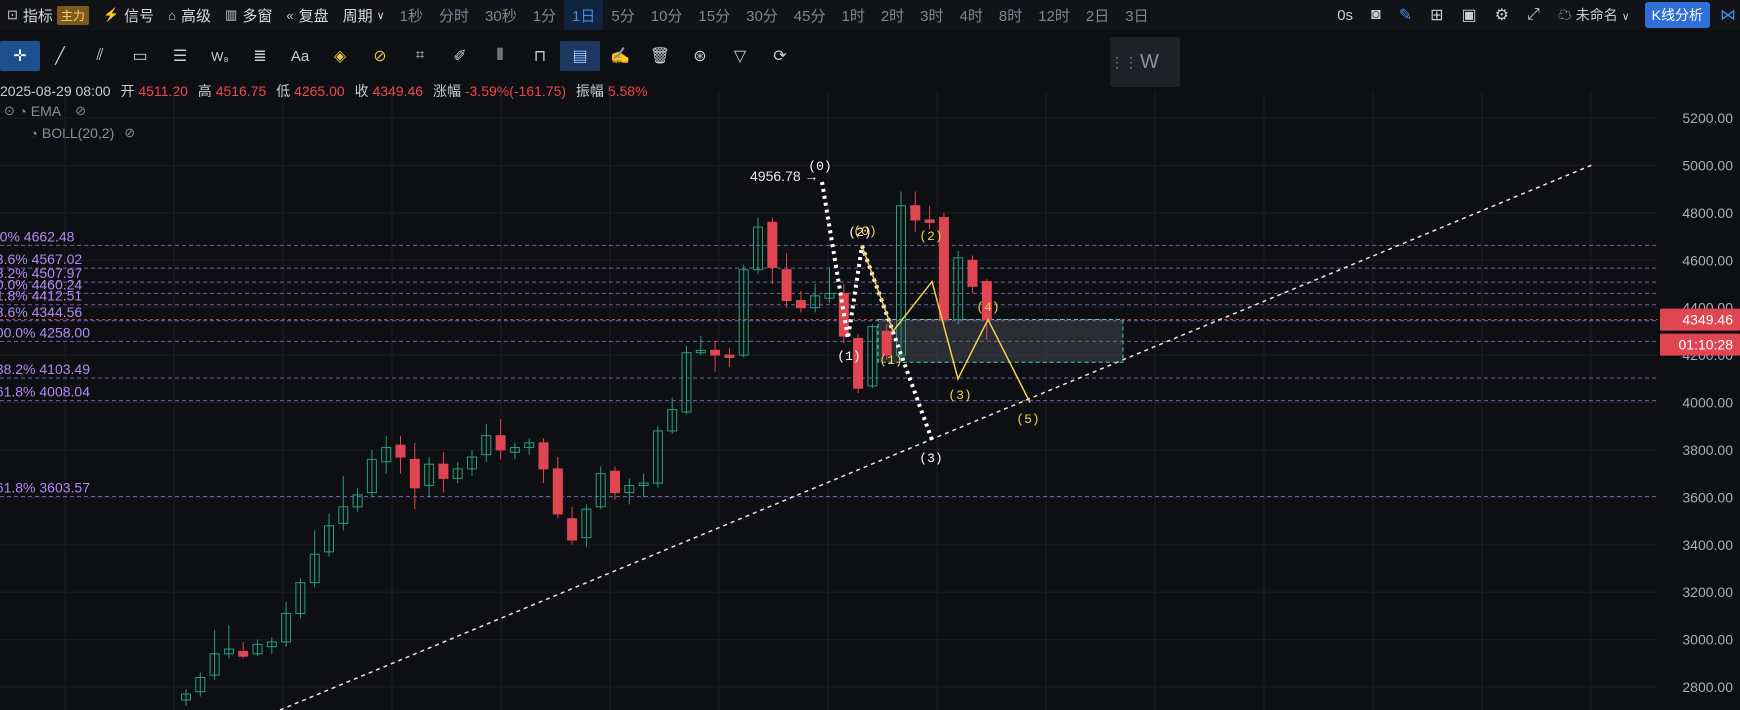  What do you see at coordinates (45, 332) in the screenshot?
I see `fib-label: 100.0% 4258.00` at bounding box center [45, 332].